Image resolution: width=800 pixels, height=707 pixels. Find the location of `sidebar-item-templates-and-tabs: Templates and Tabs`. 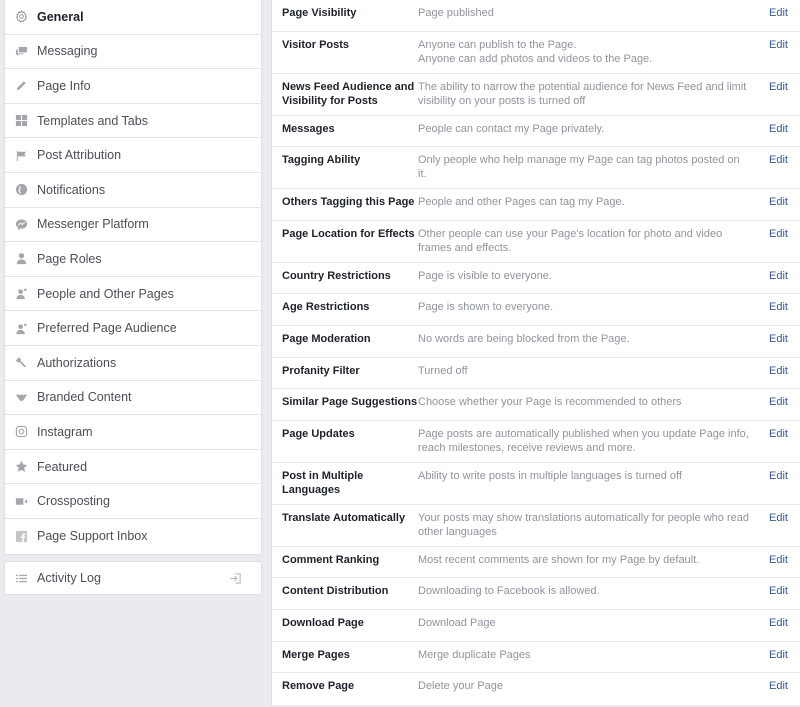

sidebar-item-templates-and-tabs: Templates and Tabs is located at coordinates (133, 121).